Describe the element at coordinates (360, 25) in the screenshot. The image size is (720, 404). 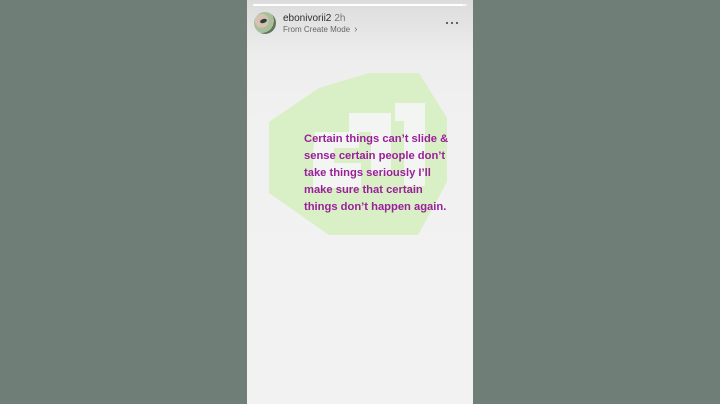
I see `story-header: ebonivorii2 2h From Create Mode ›` at that location.